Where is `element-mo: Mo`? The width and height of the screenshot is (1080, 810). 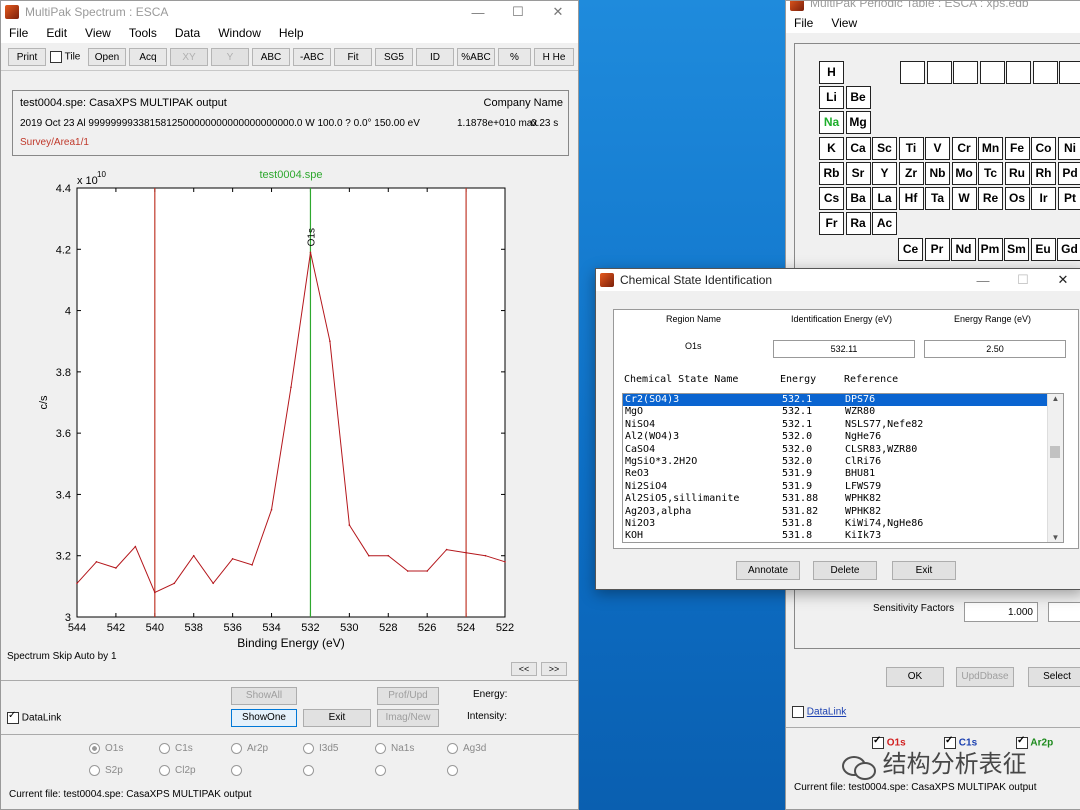 element-mo: Mo is located at coordinates (964, 173).